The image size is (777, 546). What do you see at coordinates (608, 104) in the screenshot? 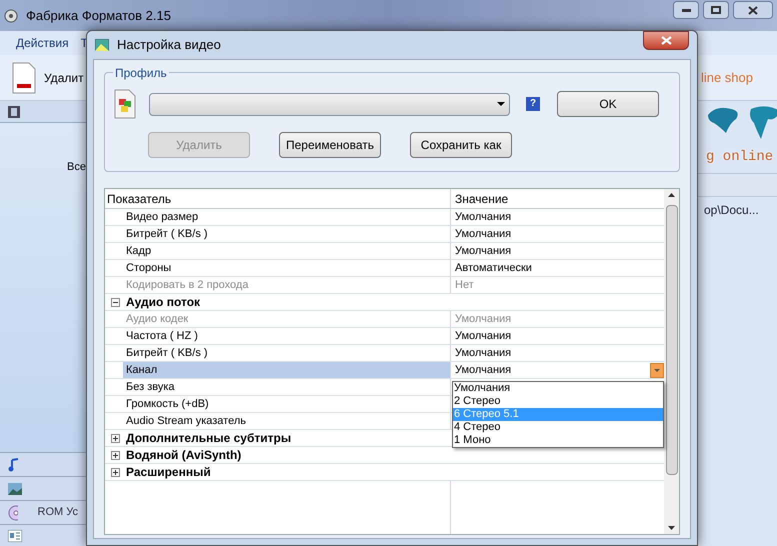
I see `ok-button: OK` at bounding box center [608, 104].